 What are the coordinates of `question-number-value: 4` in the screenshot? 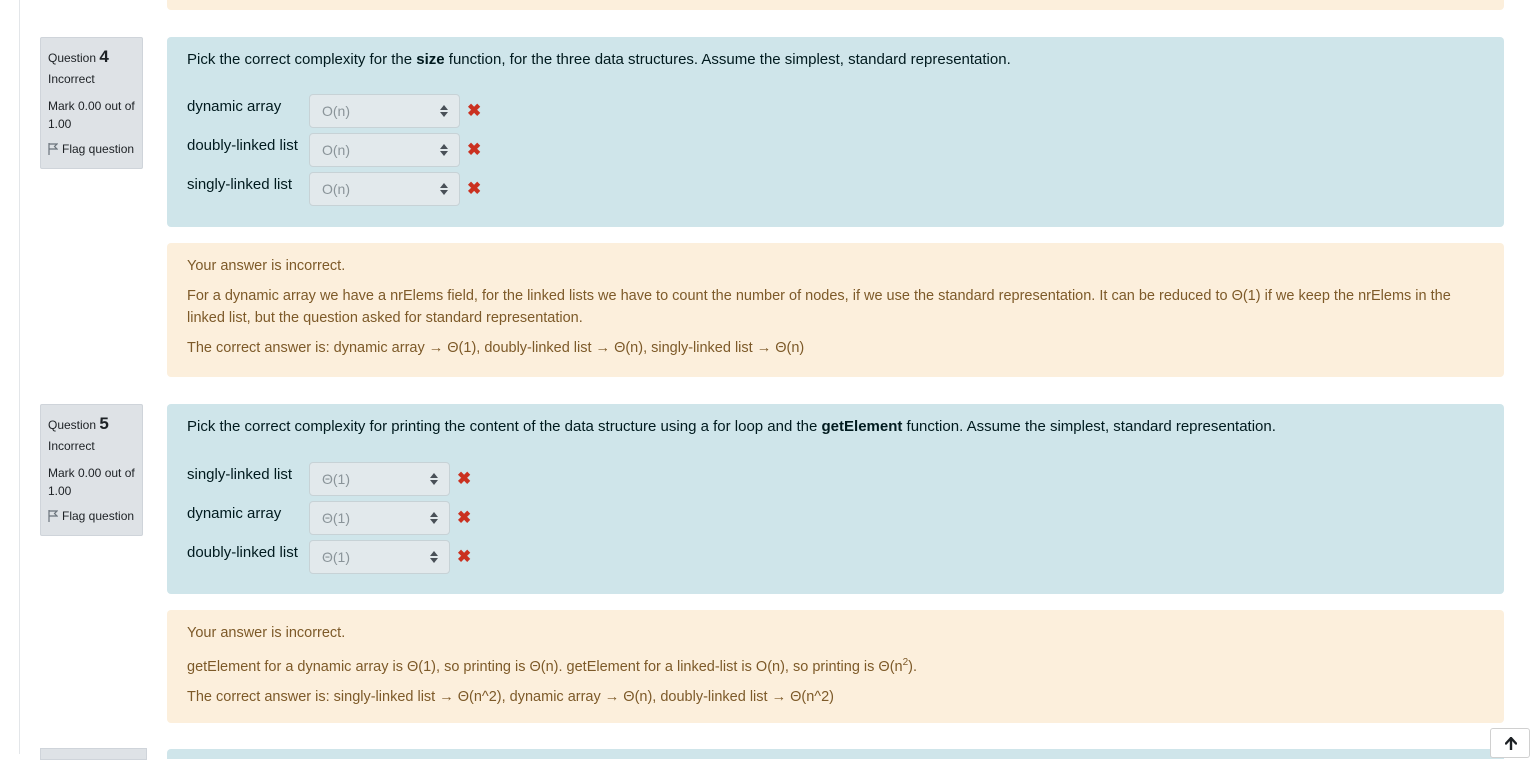 It's located at (104, 56).